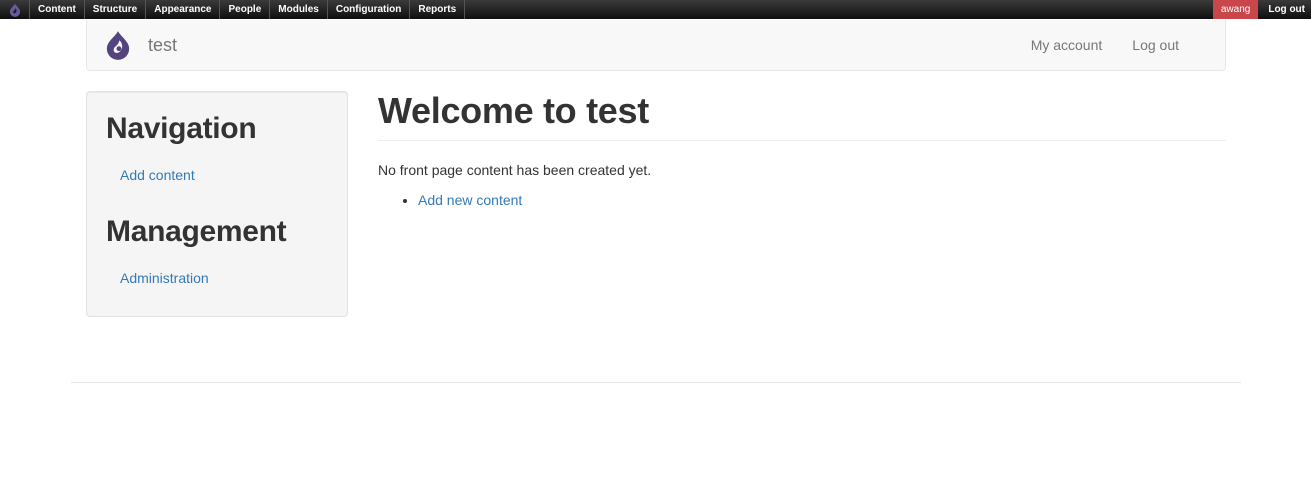  What do you see at coordinates (164, 278) in the screenshot?
I see `administration-link: Administration` at bounding box center [164, 278].